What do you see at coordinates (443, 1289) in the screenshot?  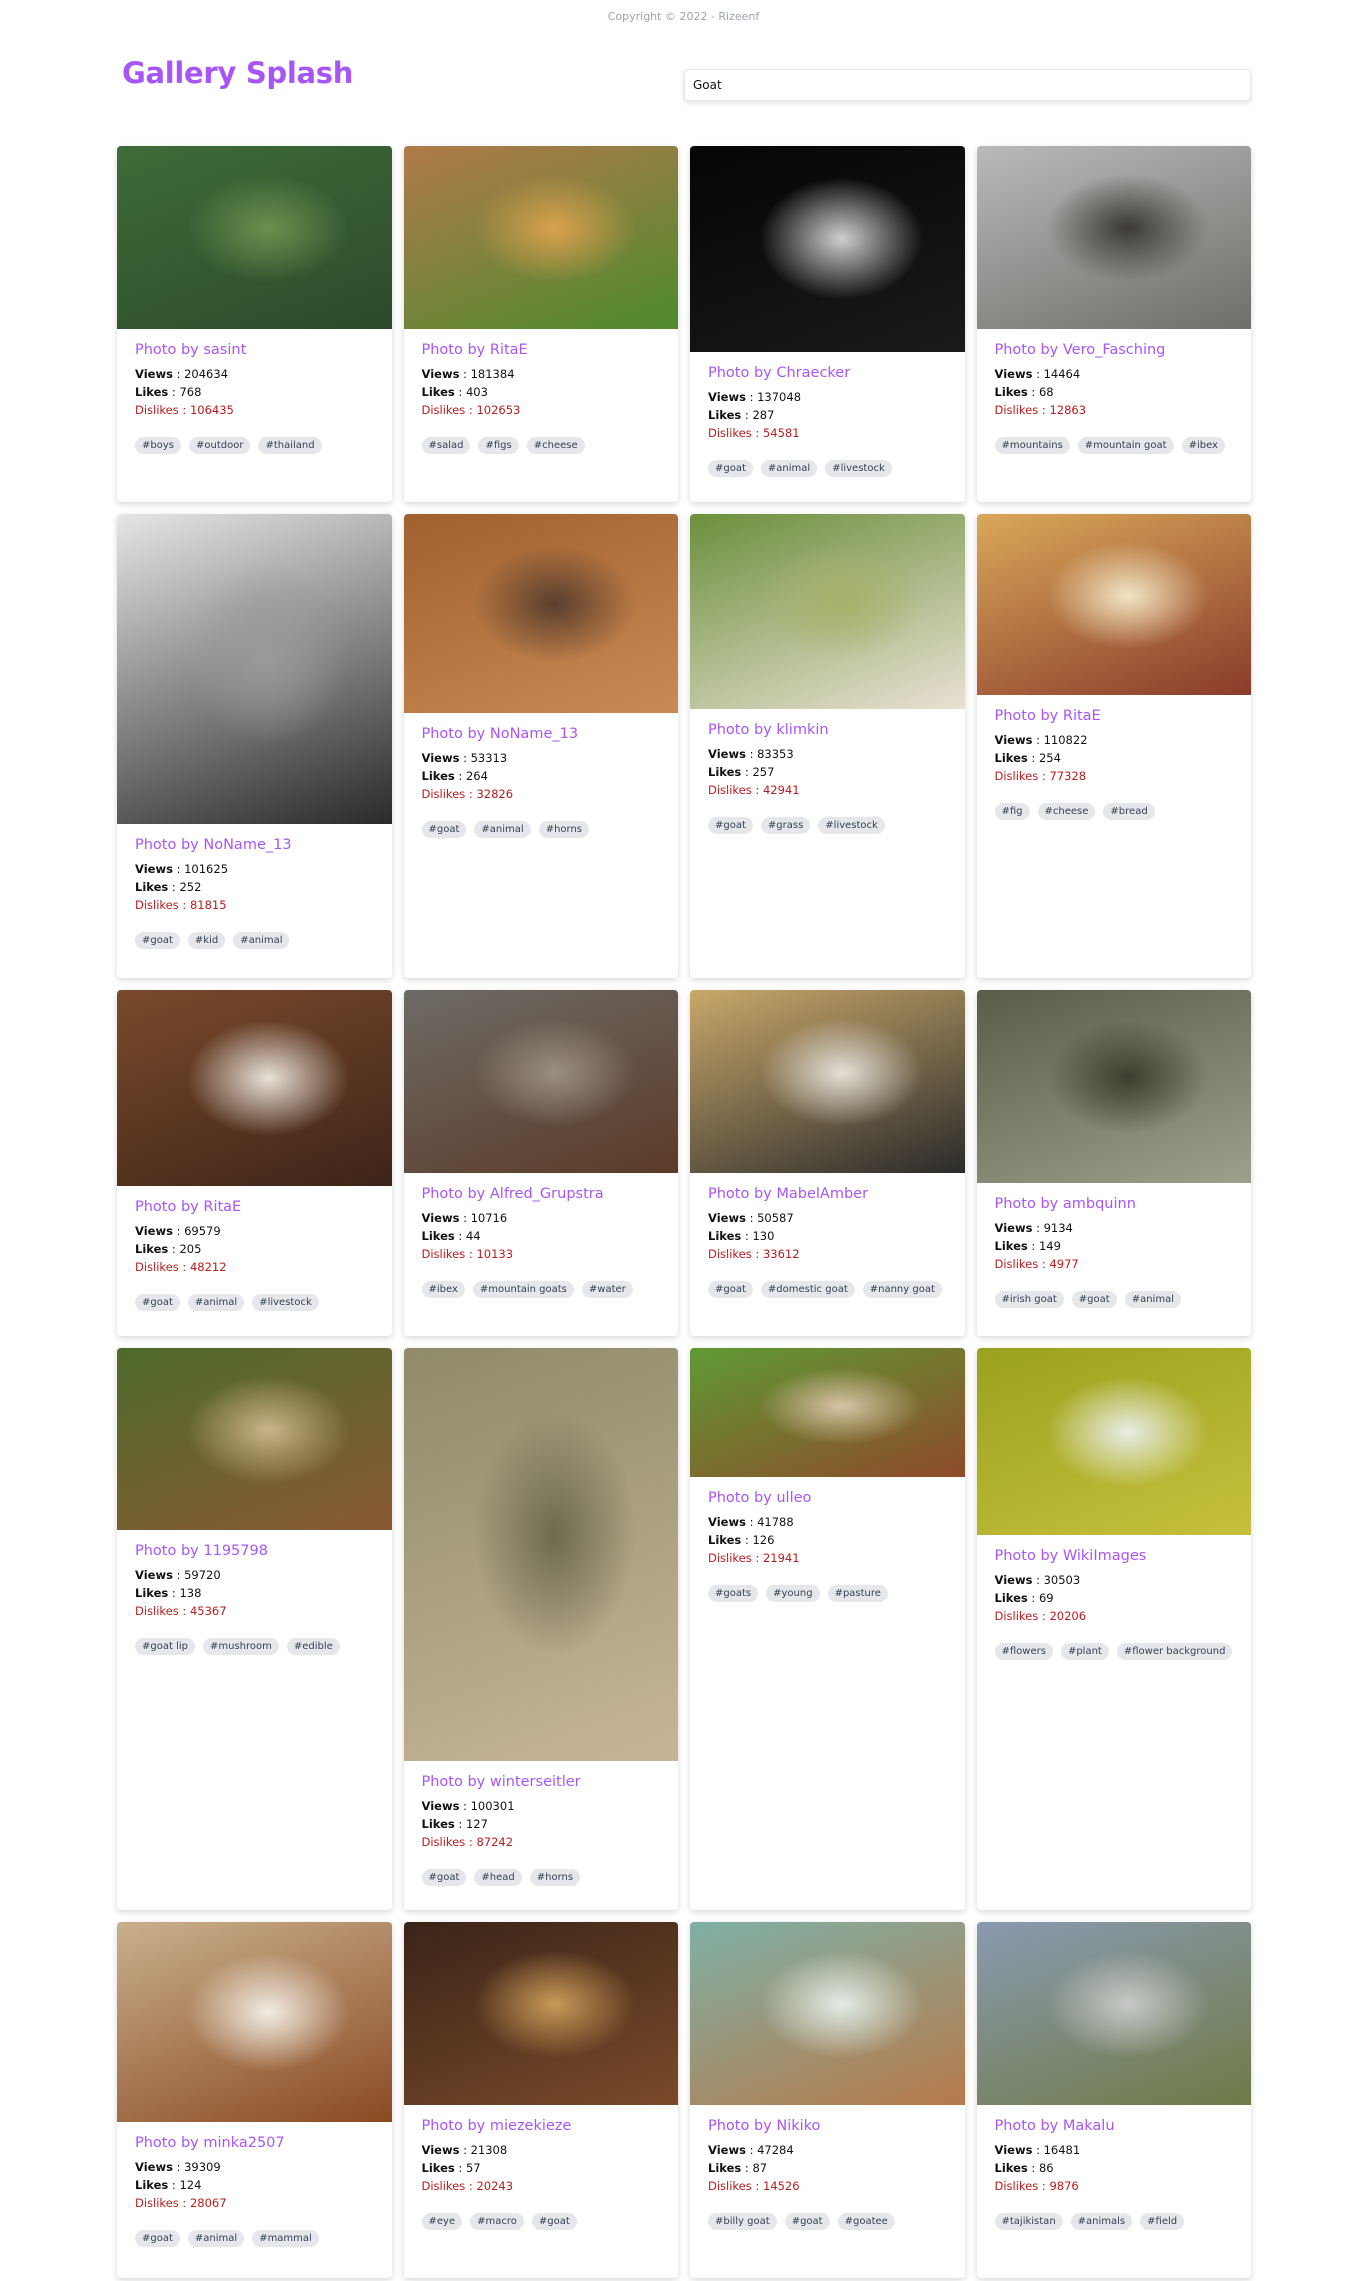 I see `tag-chip: #ibex` at bounding box center [443, 1289].